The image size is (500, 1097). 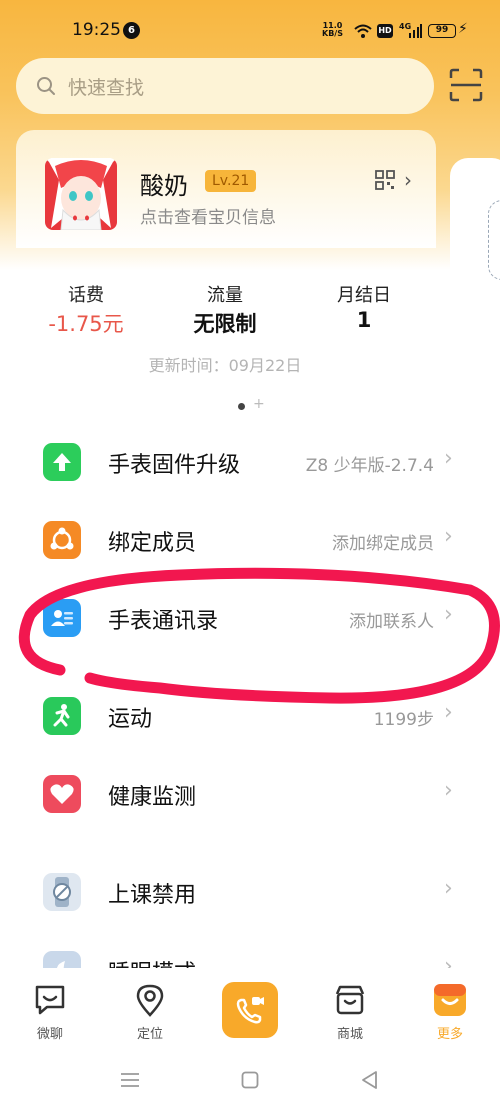 What do you see at coordinates (364, 320) in the screenshot?
I see `stat-value: 1` at bounding box center [364, 320].